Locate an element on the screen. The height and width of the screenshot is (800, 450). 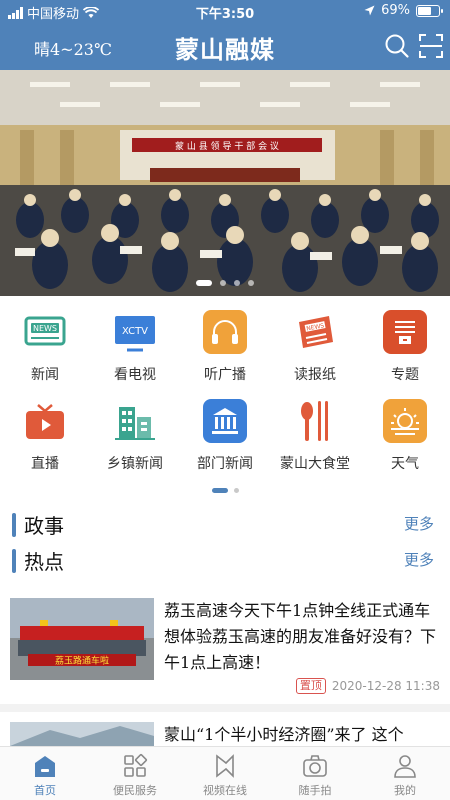
news-title: 蒙山“1个半小时经济圈”来了 这个 is located at coordinates (284, 734).